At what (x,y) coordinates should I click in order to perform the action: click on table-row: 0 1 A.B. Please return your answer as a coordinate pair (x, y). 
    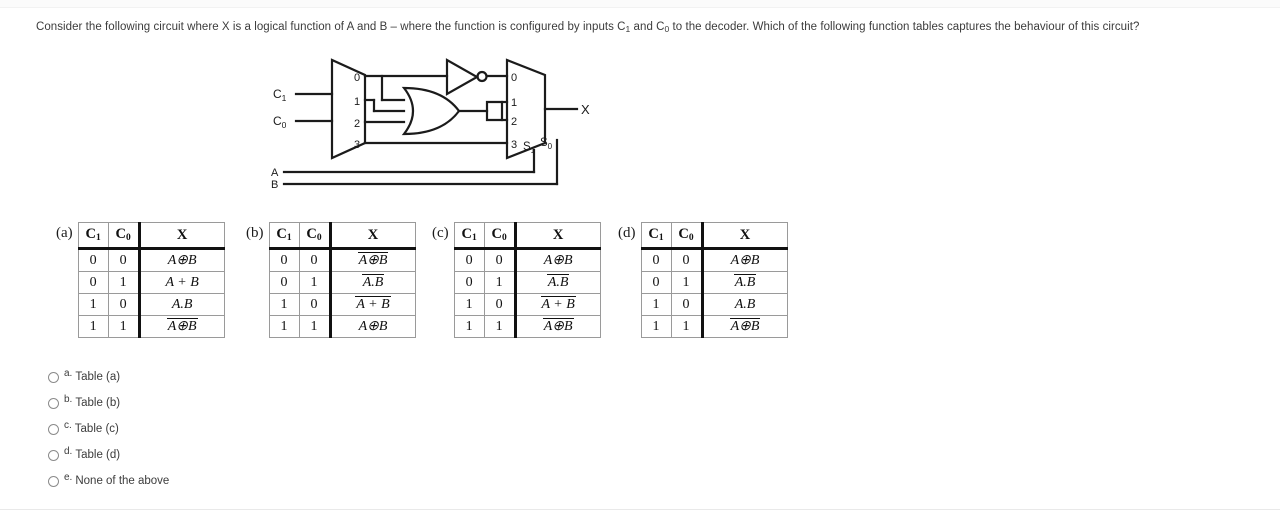
    Looking at the image, I should click on (714, 282).